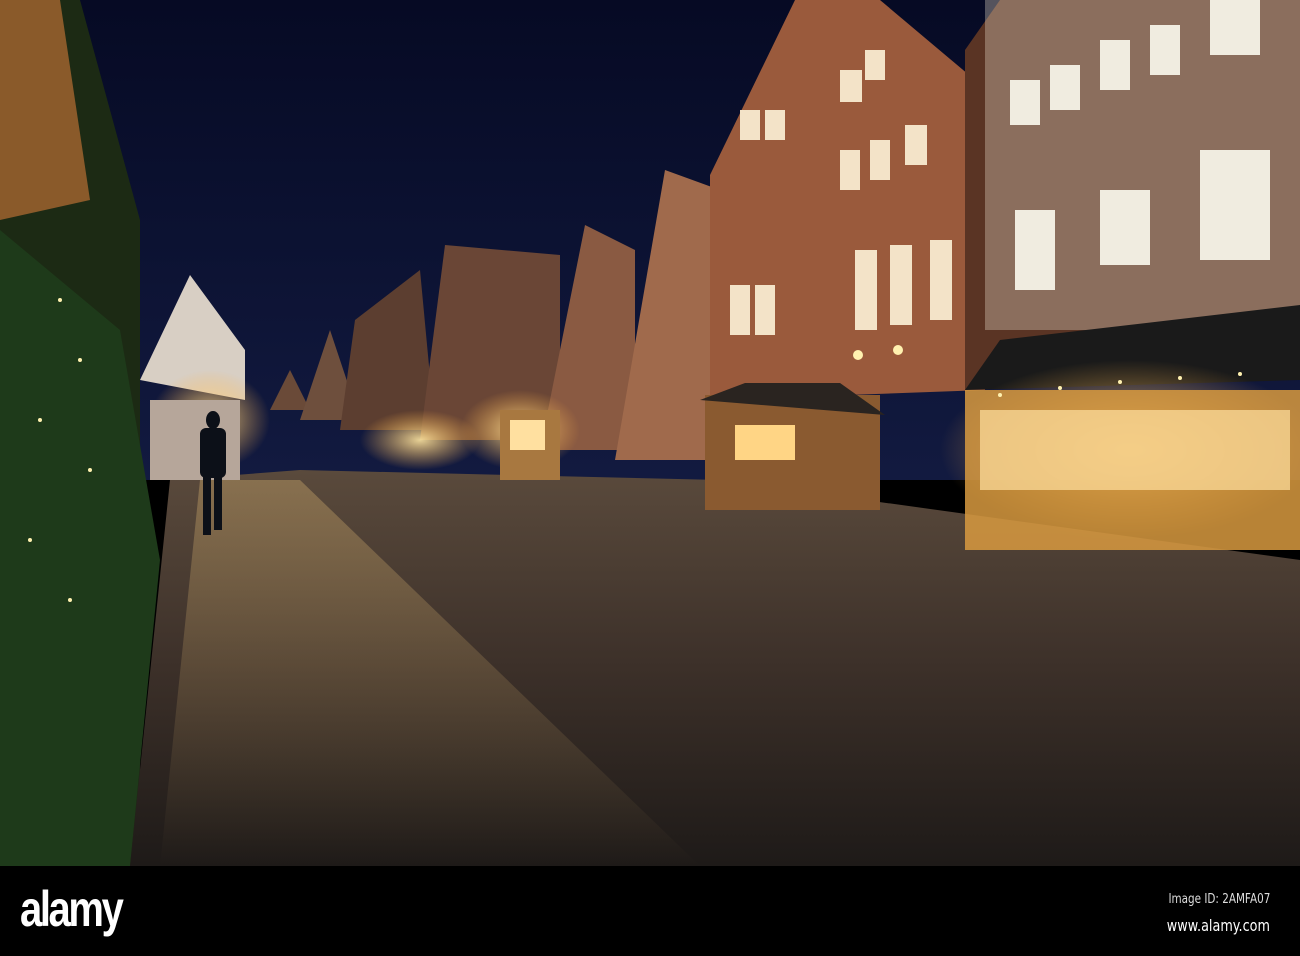 This screenshot has width=1300, height=956. I want to click on footer-bar: alamy Image ID: 2AMFA07 www.alamy.com, so click(650, 911).